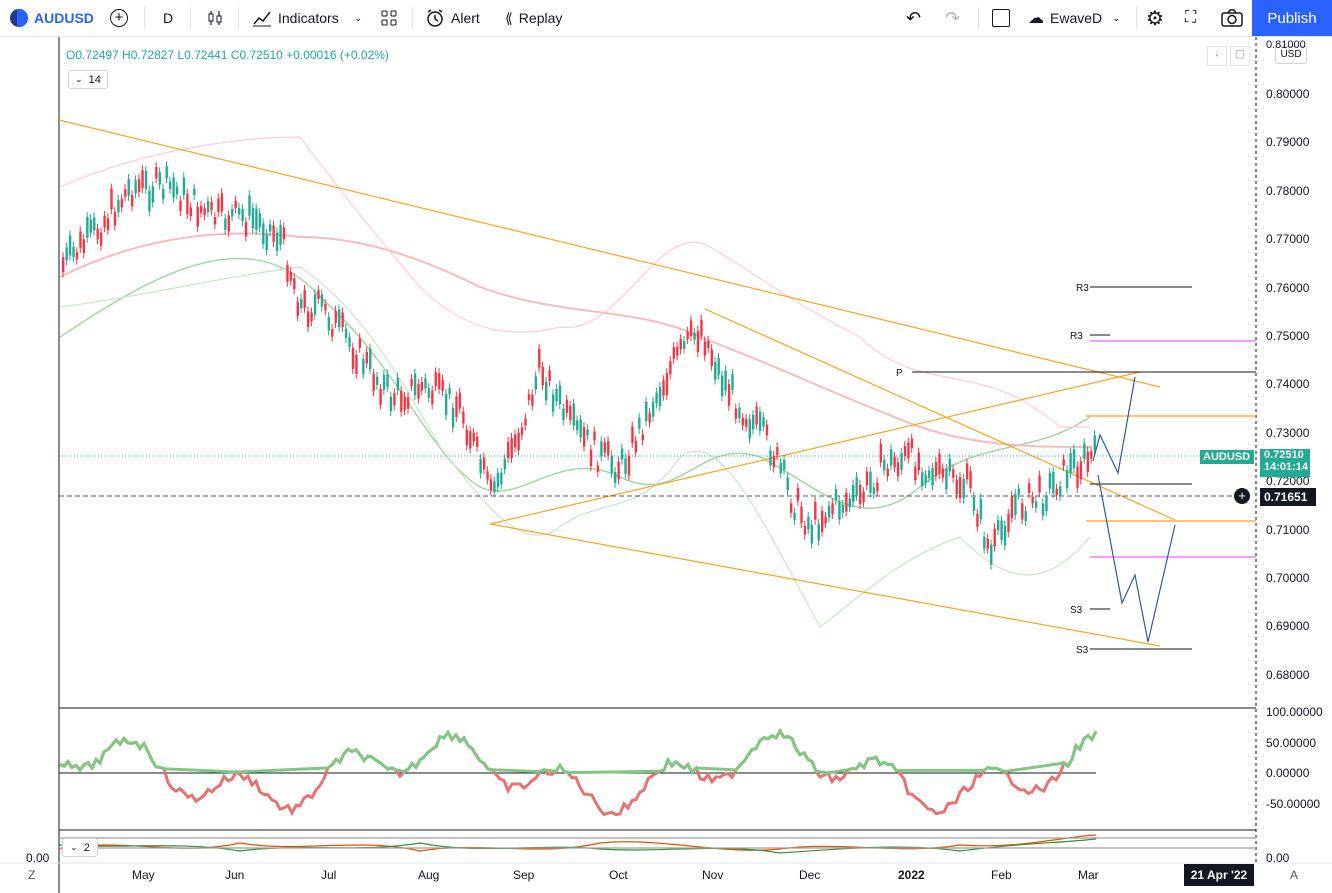  What do you see at coordinates (329, 875) in the screenshot?
I see `time-tick: Jul` at bounding box center [329, 875].